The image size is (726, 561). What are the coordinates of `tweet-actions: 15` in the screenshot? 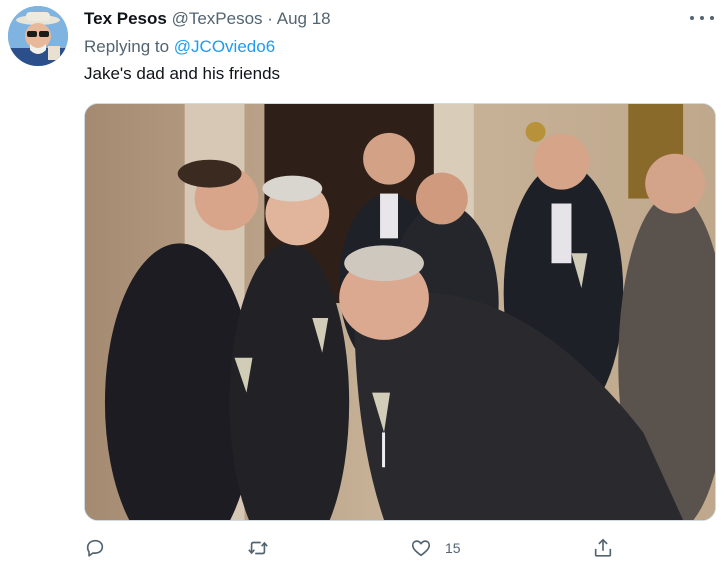 It's located at (354, 548).